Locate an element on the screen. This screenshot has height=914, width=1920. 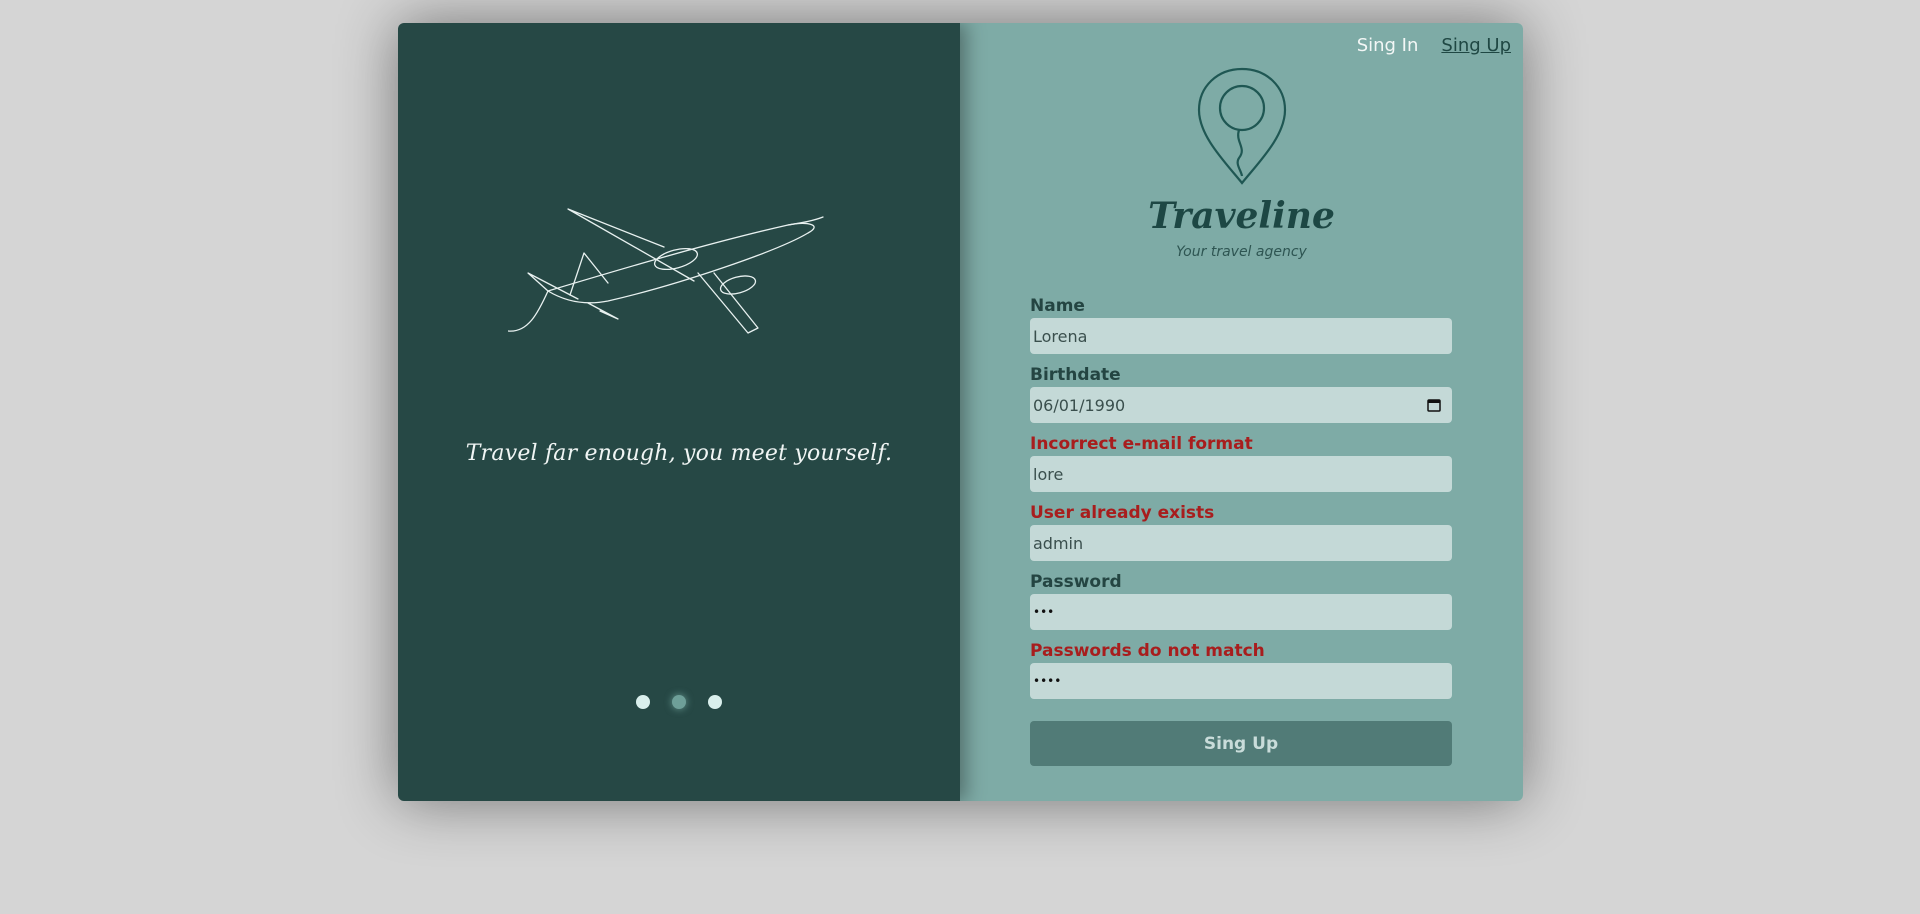
email-field: Incorrect e-mail format lore is located at coordinates (1241, 462).